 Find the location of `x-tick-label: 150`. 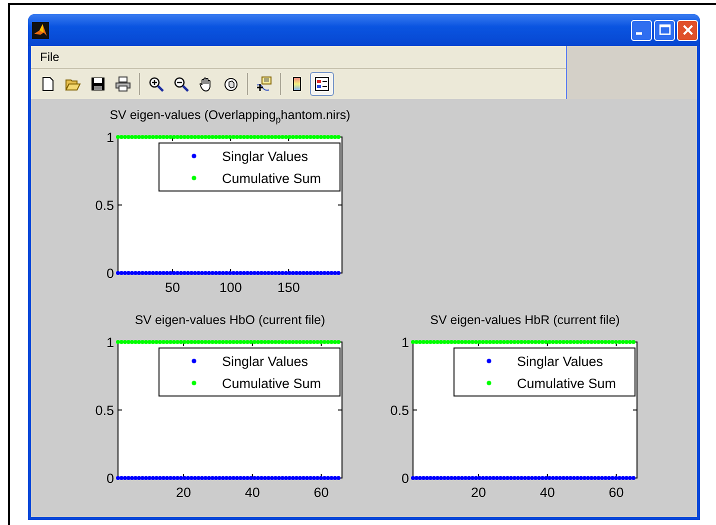

x-tick-label: 150 is located at coordinates (288, 287).